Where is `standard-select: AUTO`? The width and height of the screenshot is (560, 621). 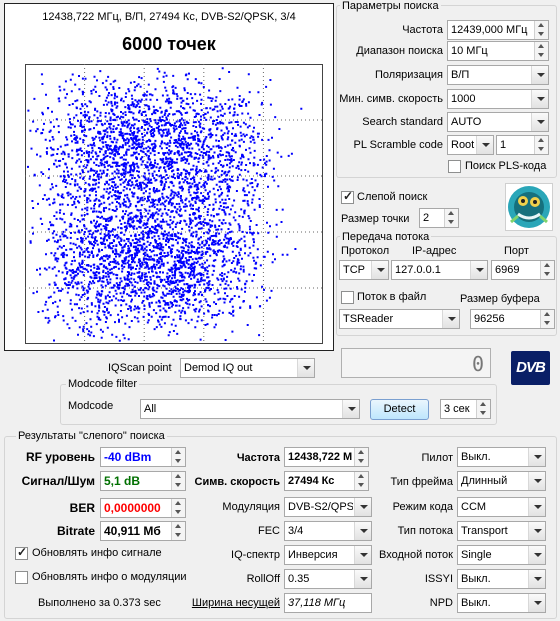 standard-select: AUTO is located at coordinates (498, 122).